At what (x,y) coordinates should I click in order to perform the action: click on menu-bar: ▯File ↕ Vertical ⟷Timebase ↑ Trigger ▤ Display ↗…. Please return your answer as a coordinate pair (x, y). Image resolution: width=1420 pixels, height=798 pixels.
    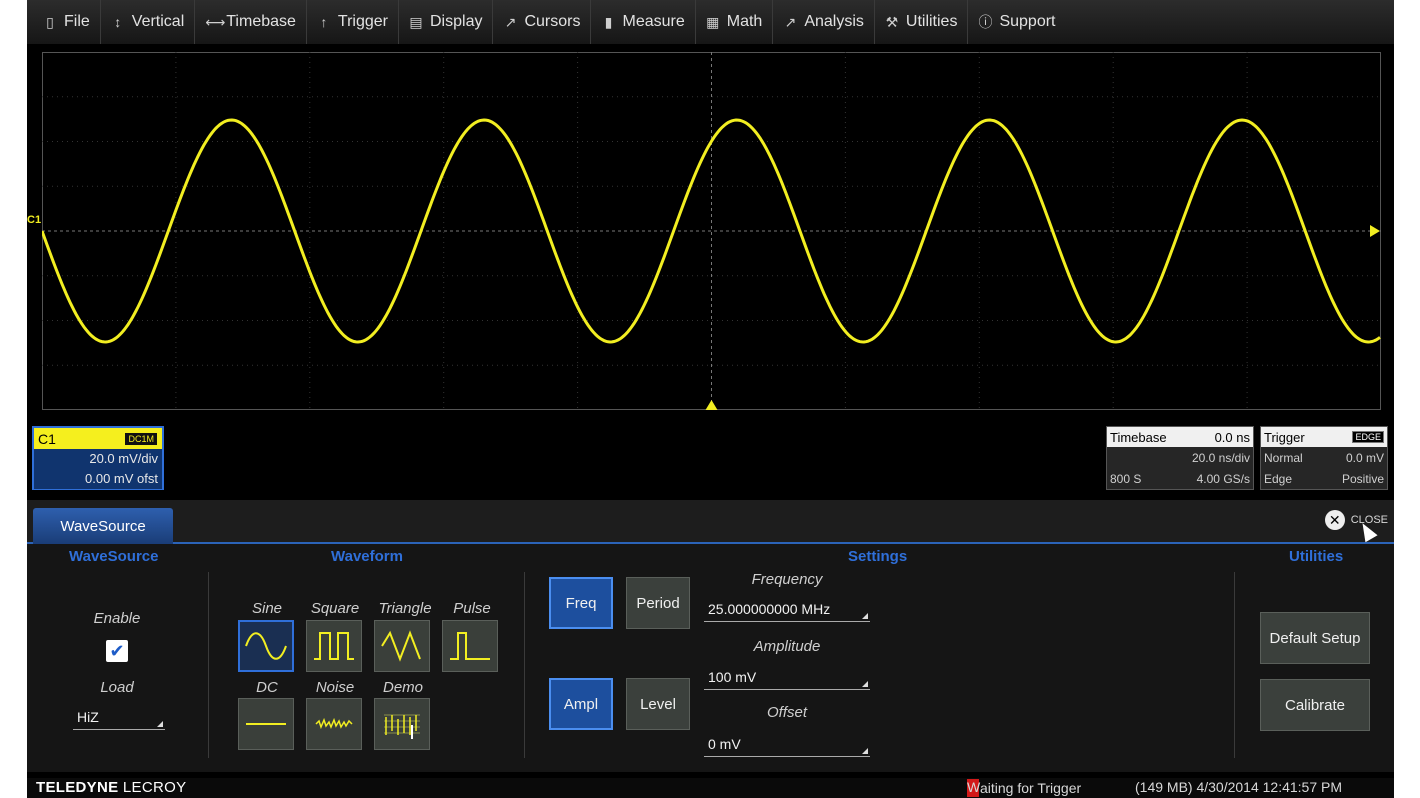
    Looking at the image, I should click on (710, 22).